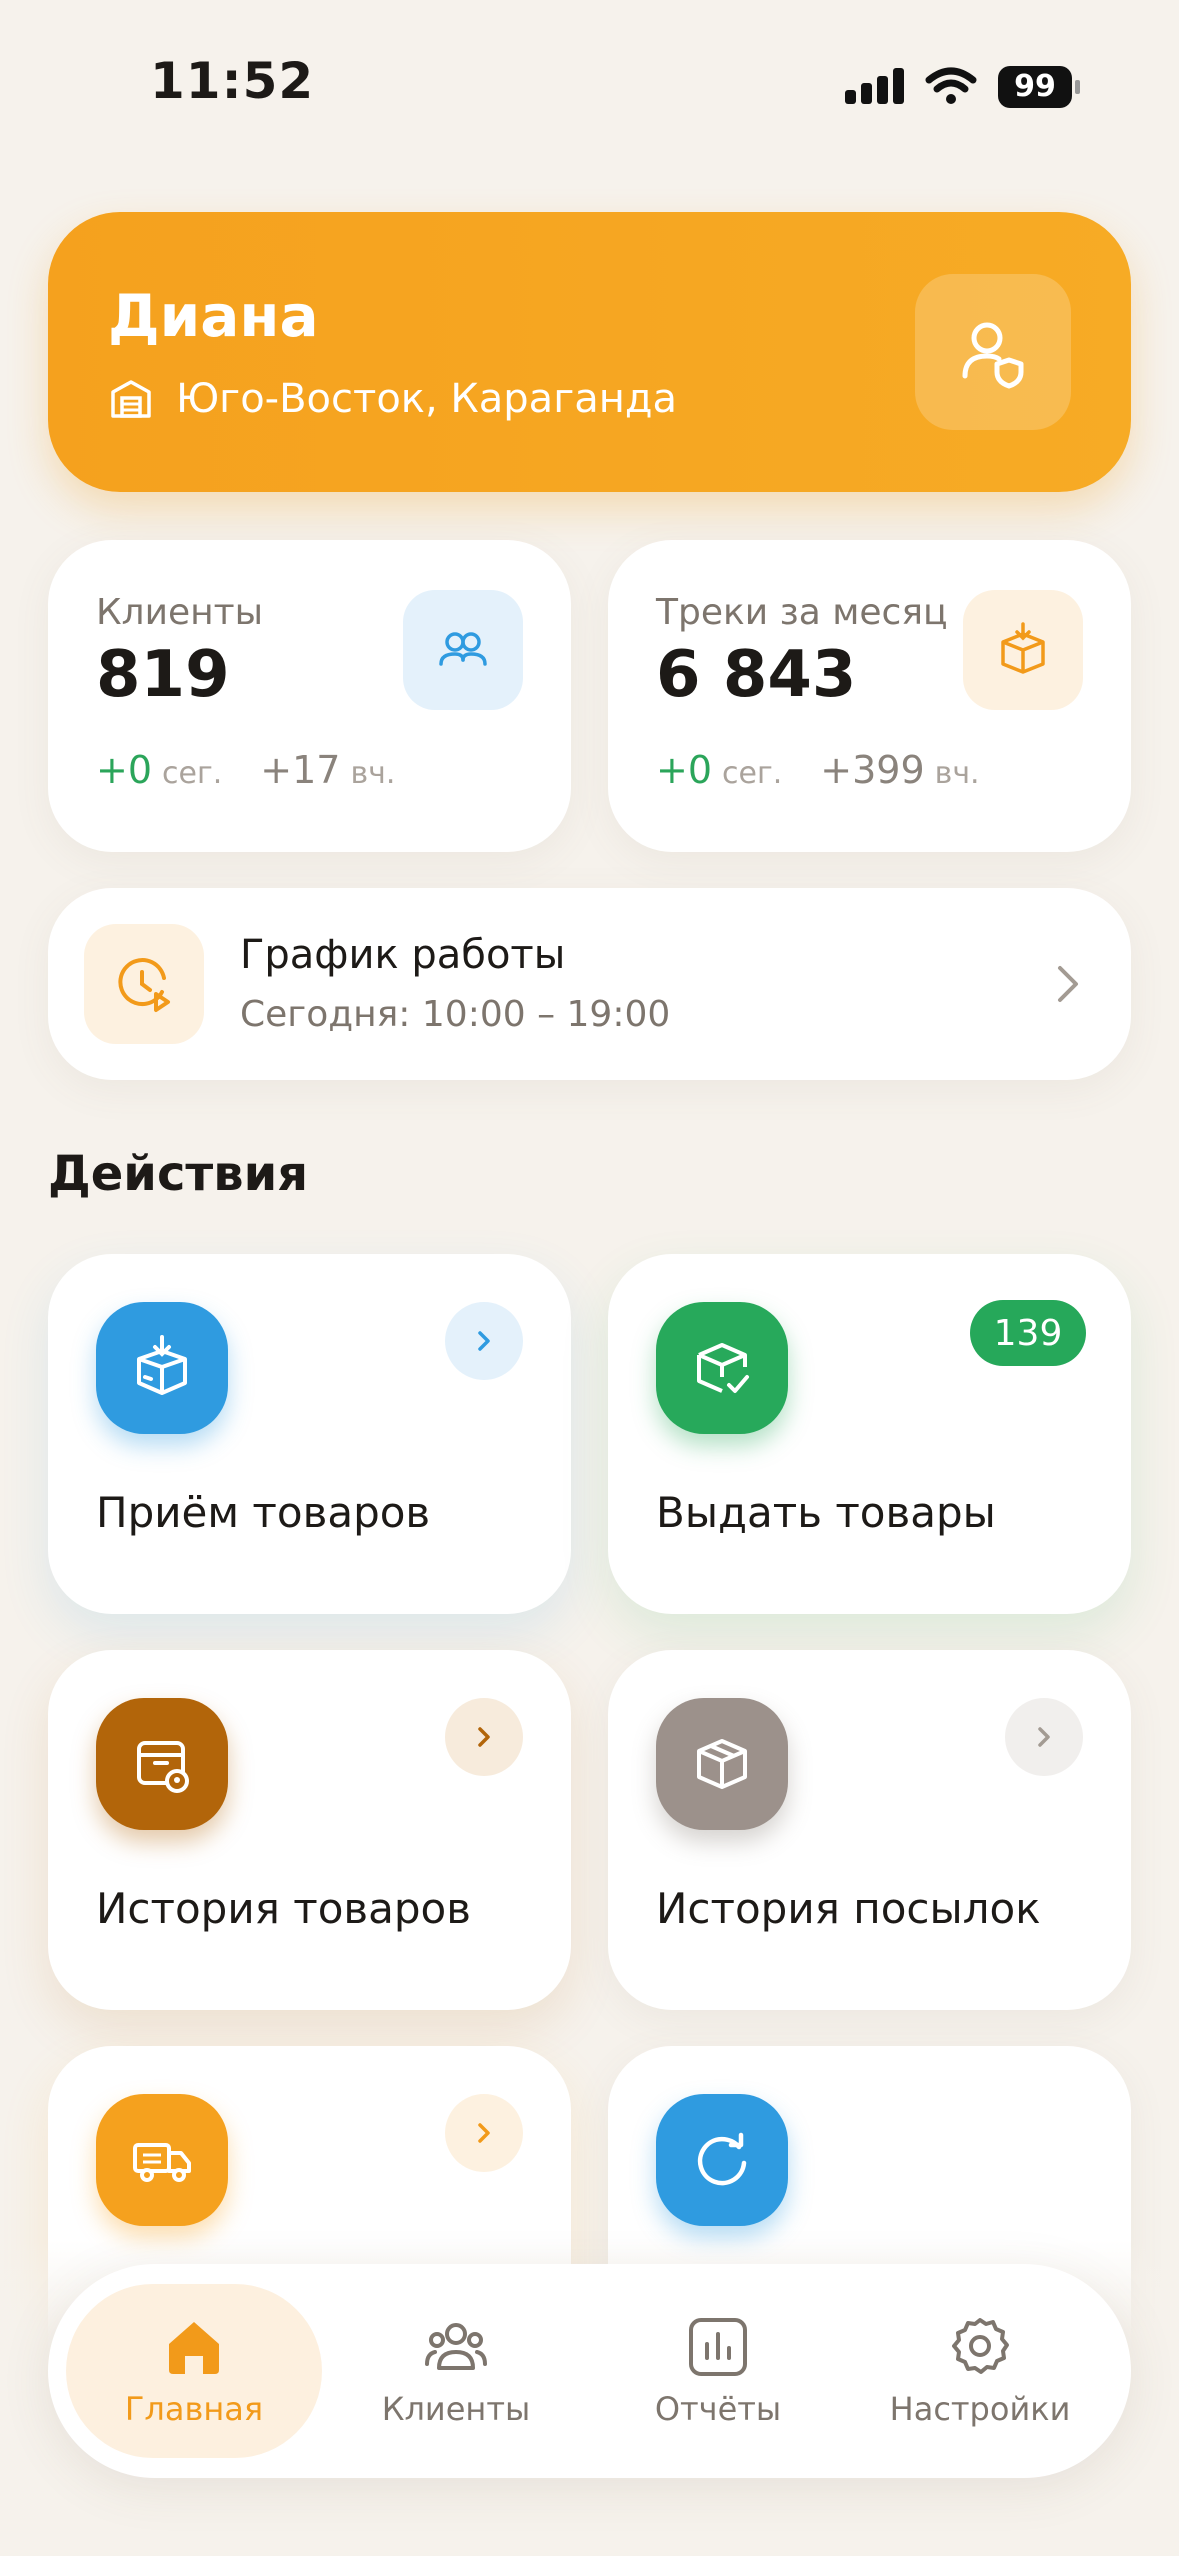 The image size is (1179, 2556). I want to click on pending-count-badge: 139, so click(1028, 1333).